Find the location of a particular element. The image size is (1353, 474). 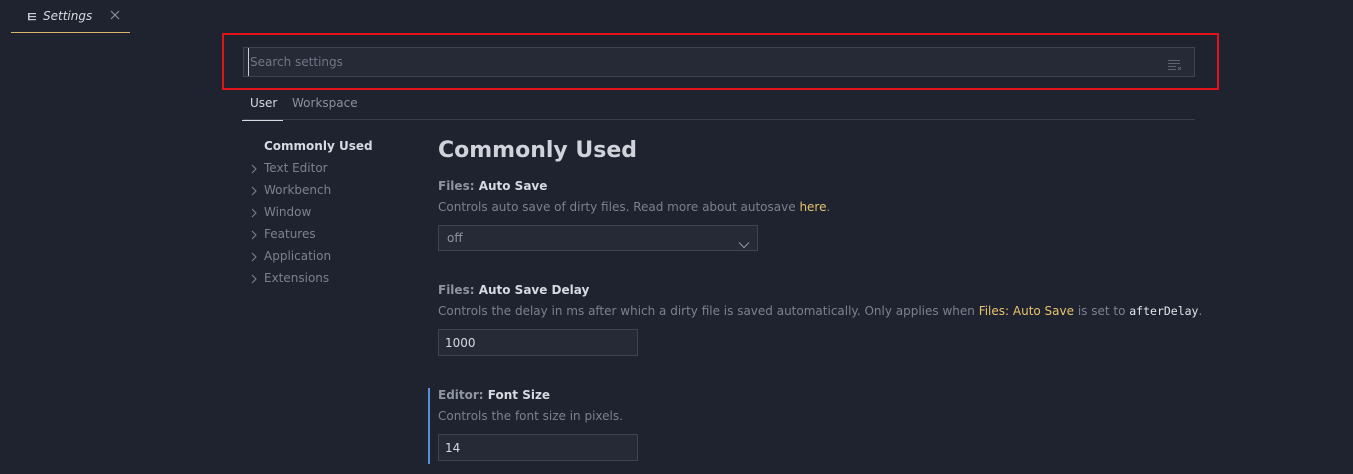

setting-description: Controls the font size in pixels. is located at coordinates (530, 416).